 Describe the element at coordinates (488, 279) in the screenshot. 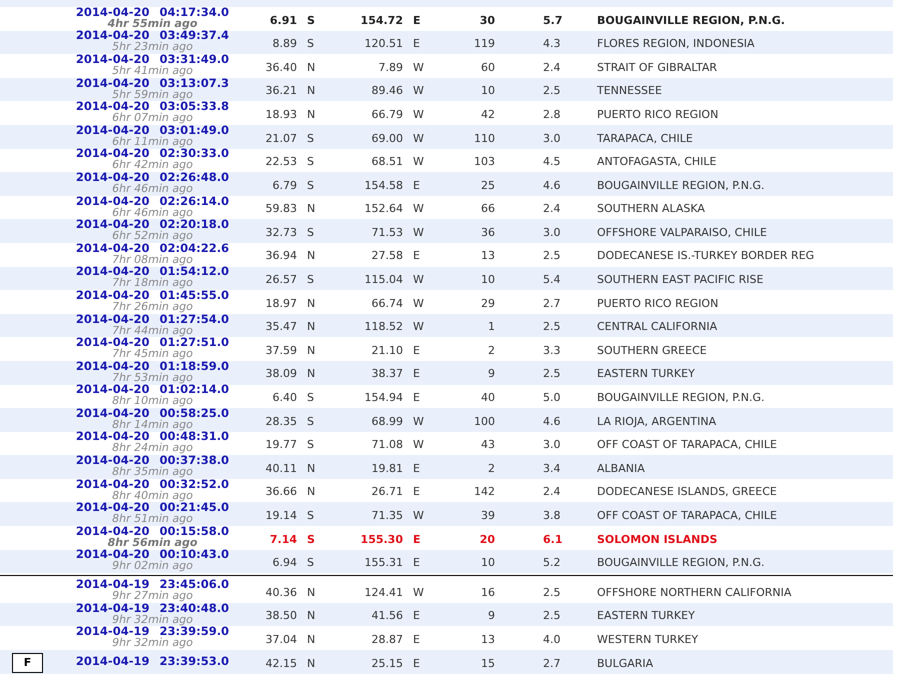

I see `depth-value: 10` at that location.